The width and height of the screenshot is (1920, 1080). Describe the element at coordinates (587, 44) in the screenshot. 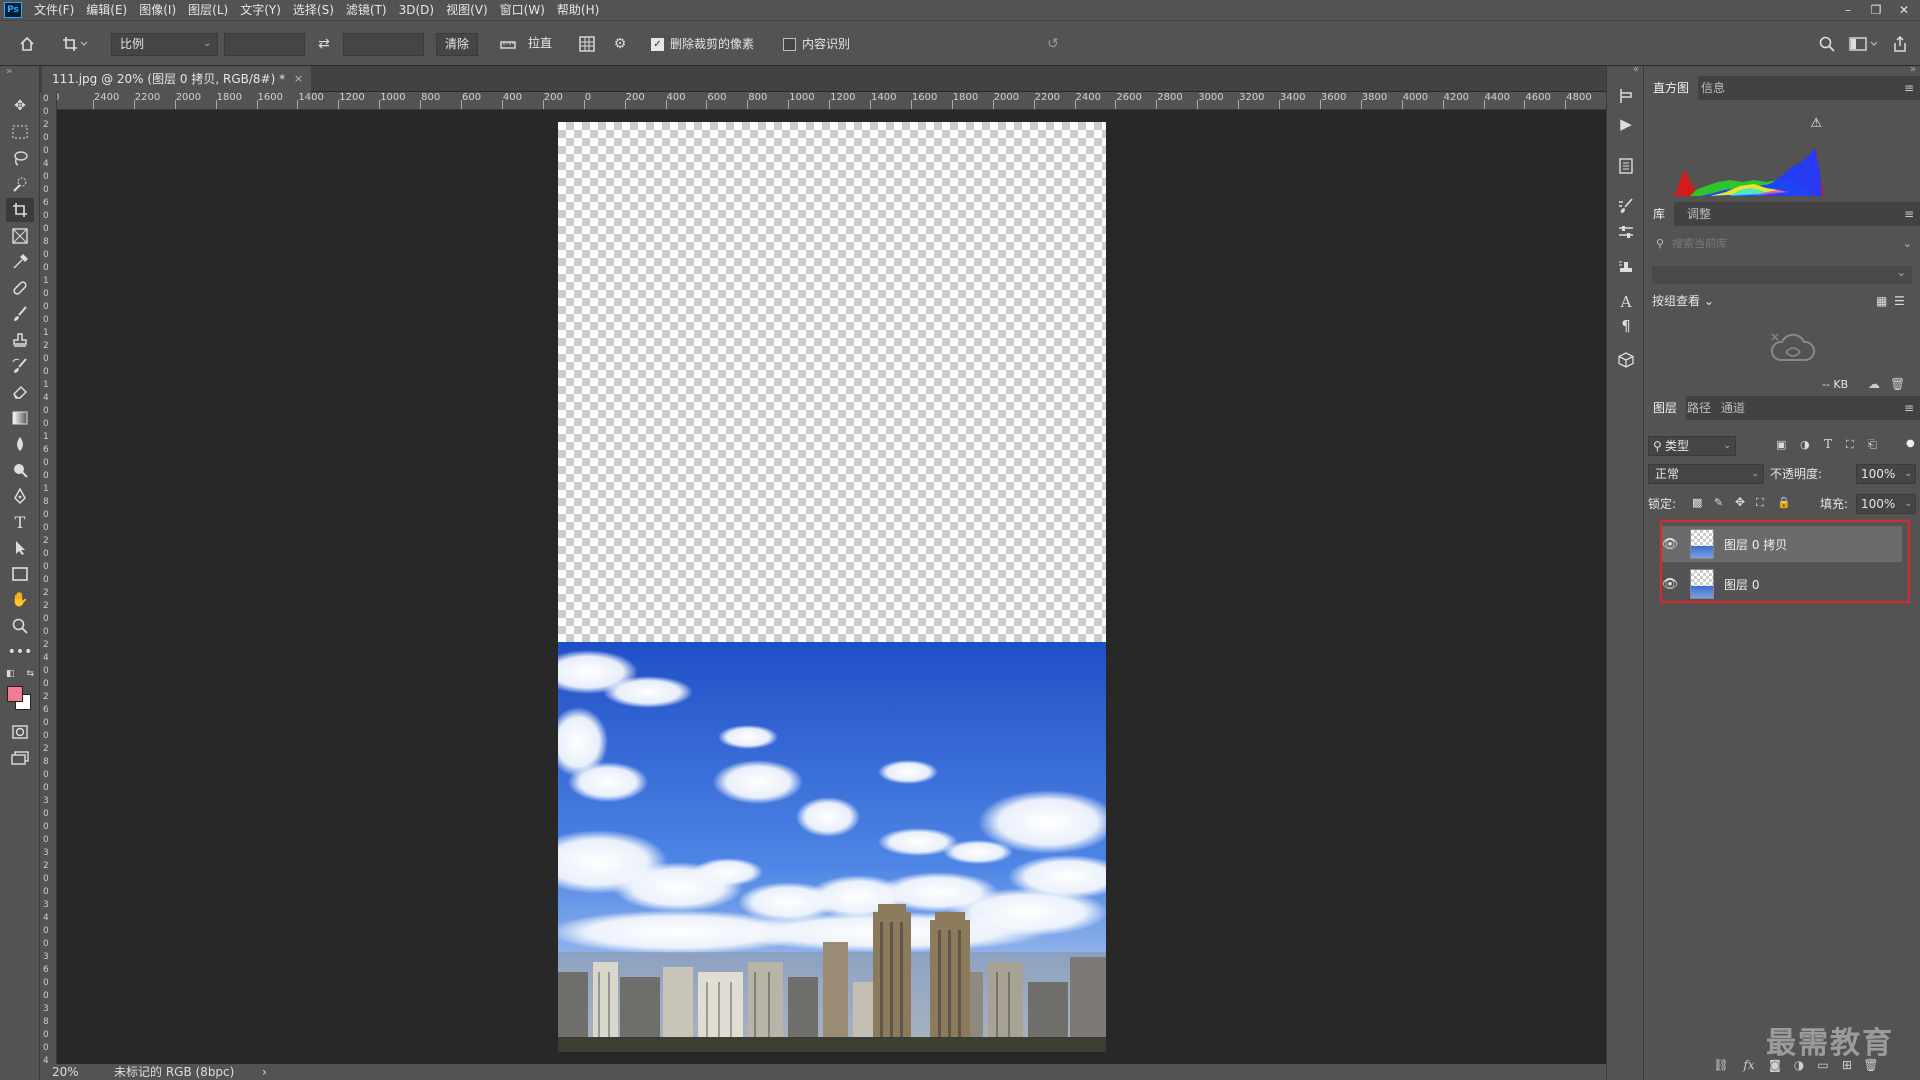

I see `overlay-grid-icon` at that location.